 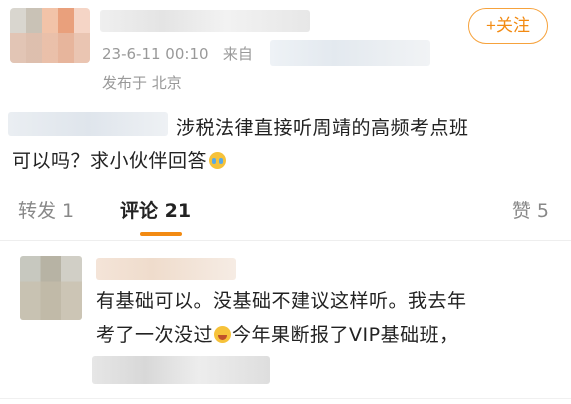 I want to click on laughing-tears-emoji-icon, so click(x=223, y=334).